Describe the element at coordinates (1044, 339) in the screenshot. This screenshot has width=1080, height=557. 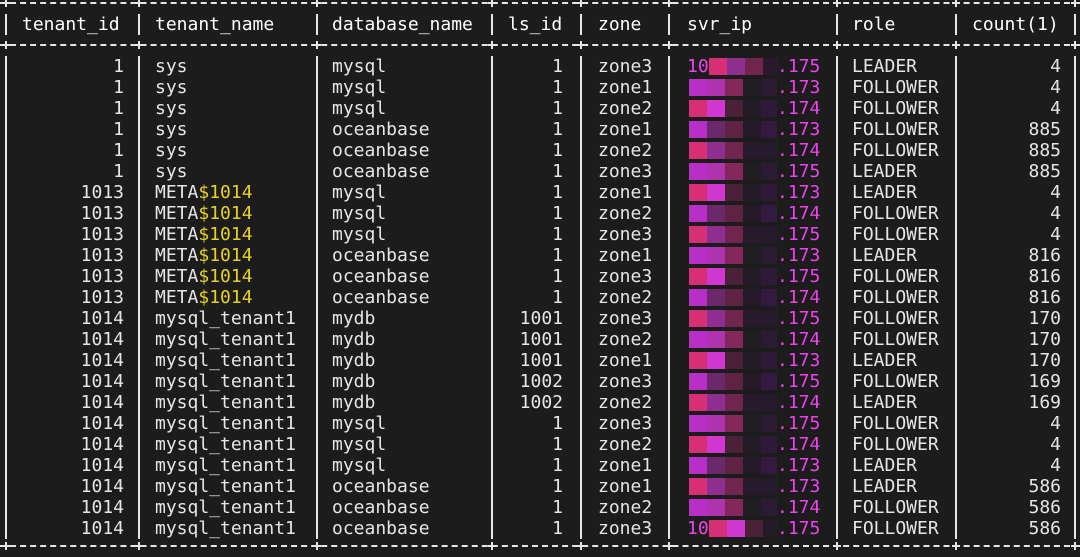
I see `count-cell: 170` at that location.